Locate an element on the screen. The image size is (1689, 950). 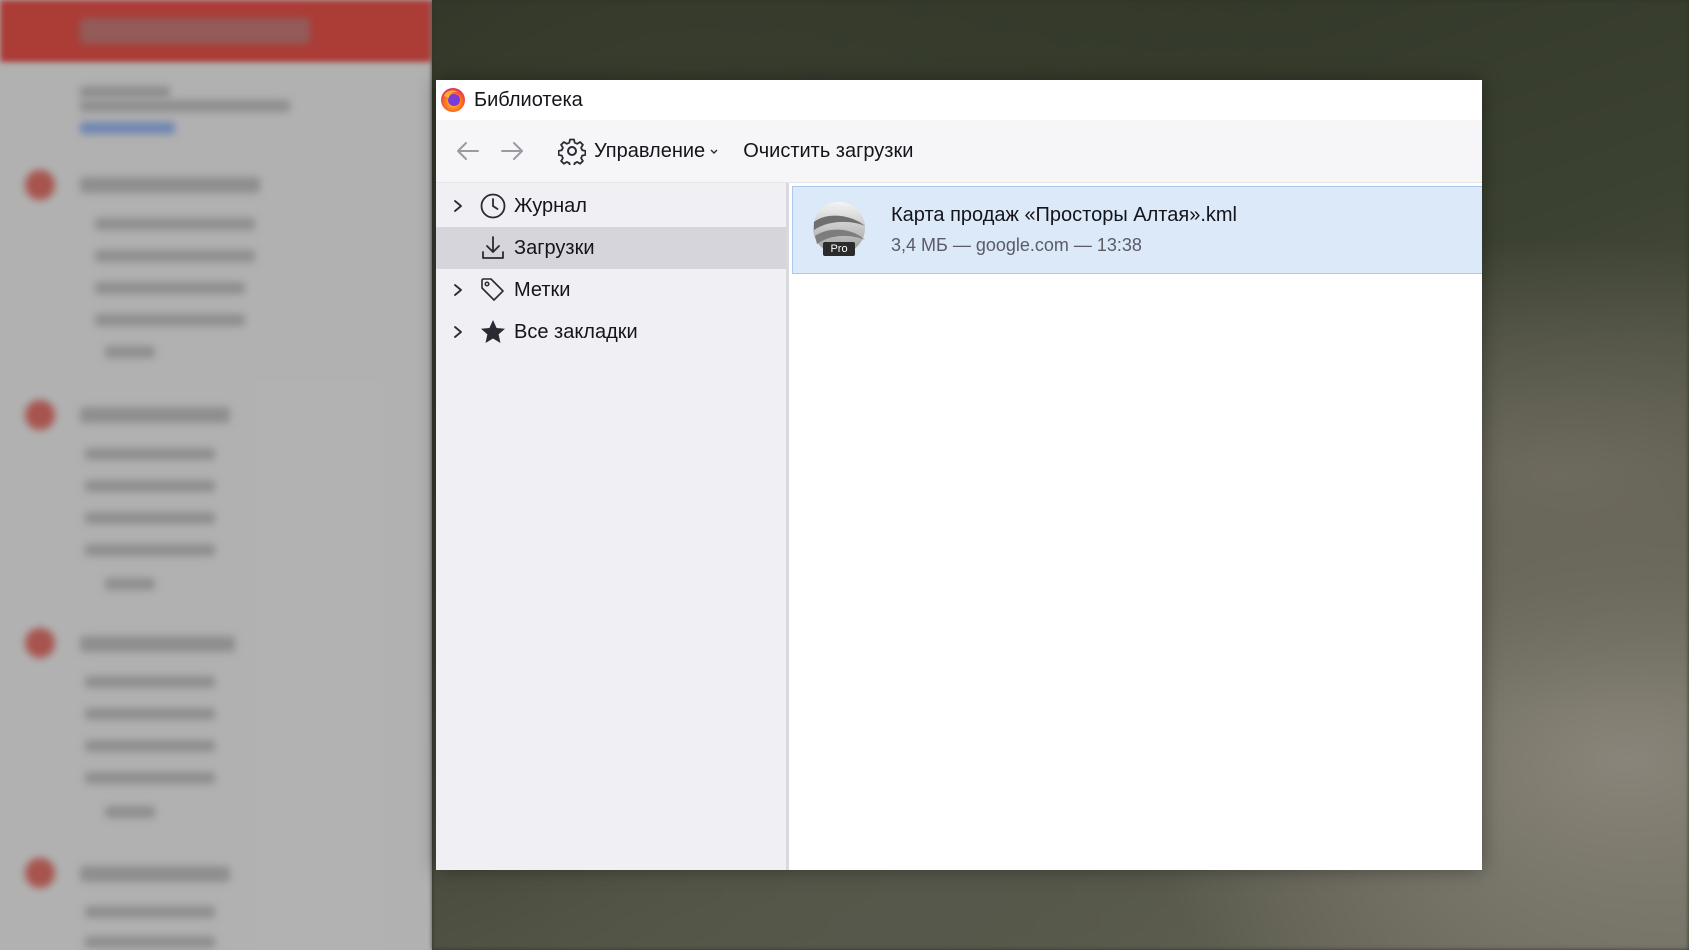
sidebar-item-downloads: Загрузки is located at coordinates (611, 248).